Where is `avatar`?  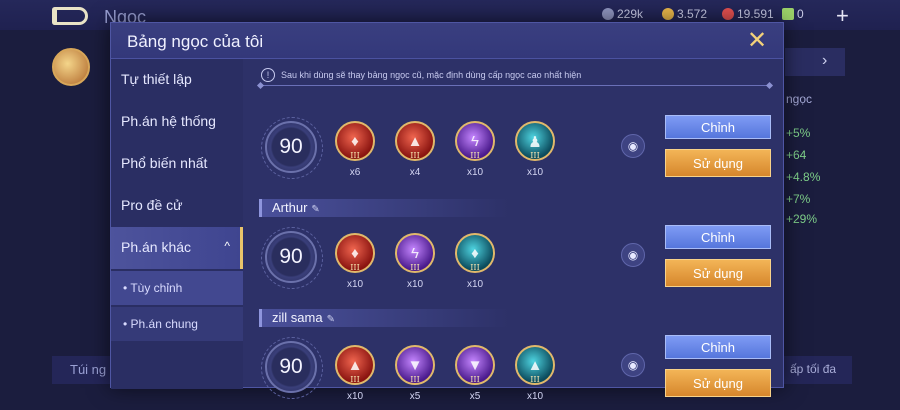 avatar is located at coordinates (71, 67).